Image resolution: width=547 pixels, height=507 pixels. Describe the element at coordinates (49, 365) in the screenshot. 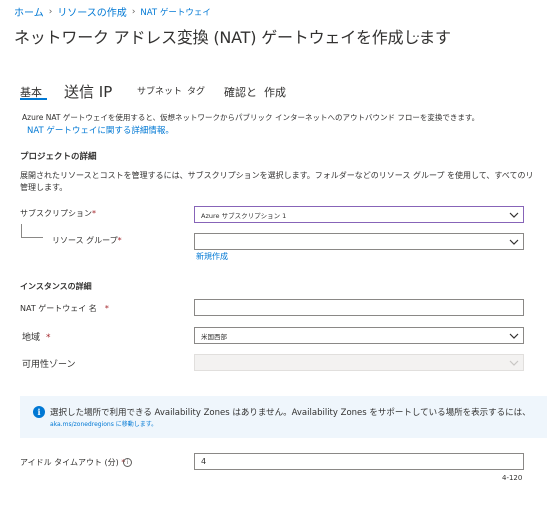

I see `availability-zone-label: 可用性ゾーン` at that location.